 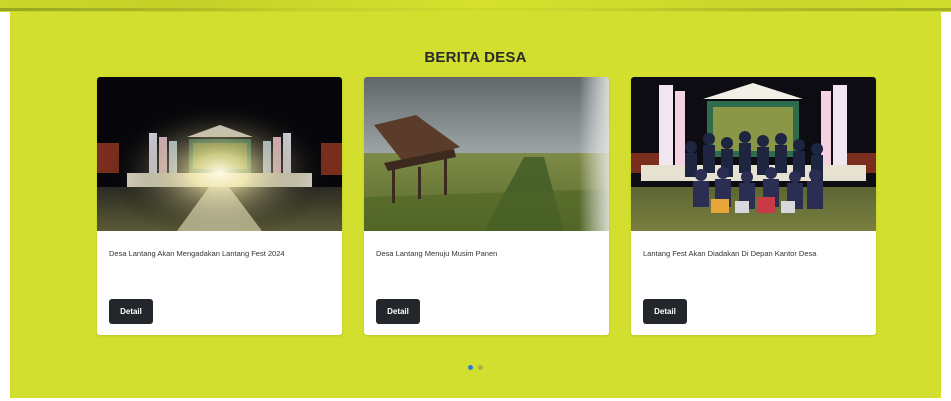 What do you see at coordinates (486, 154) in the screenshot?
I see `rice-field-image` at bounding box center [486, 154].